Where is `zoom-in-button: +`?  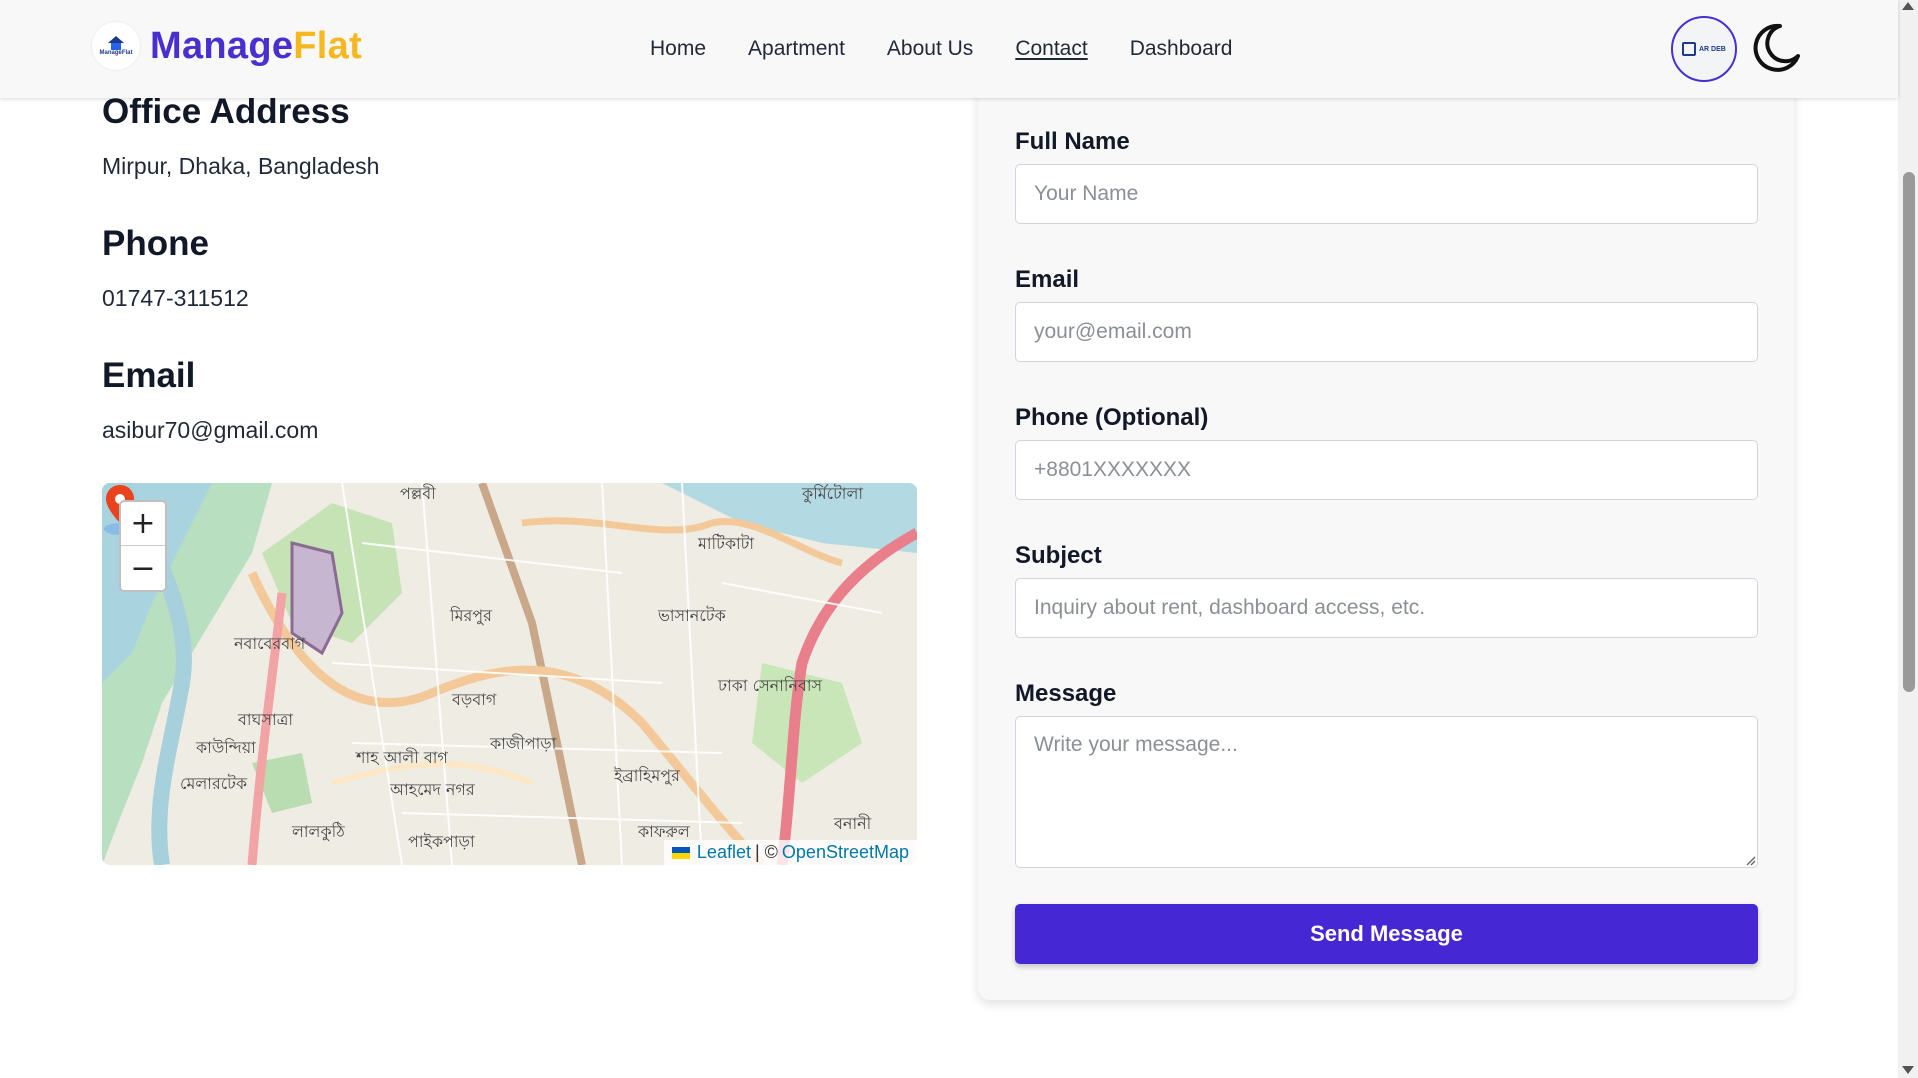
zoom-in-button: + is located at coordinates (143, 524).